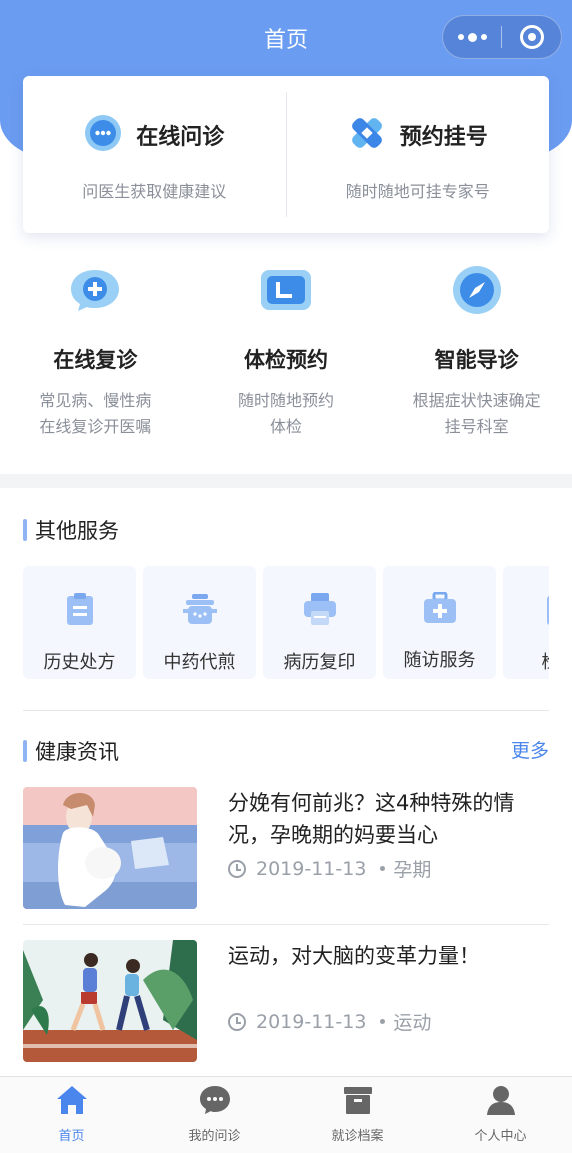 The width and height of the screenshot is (572, 1153). I want to click on news-heading: 健康资讯, so click(71, 751).